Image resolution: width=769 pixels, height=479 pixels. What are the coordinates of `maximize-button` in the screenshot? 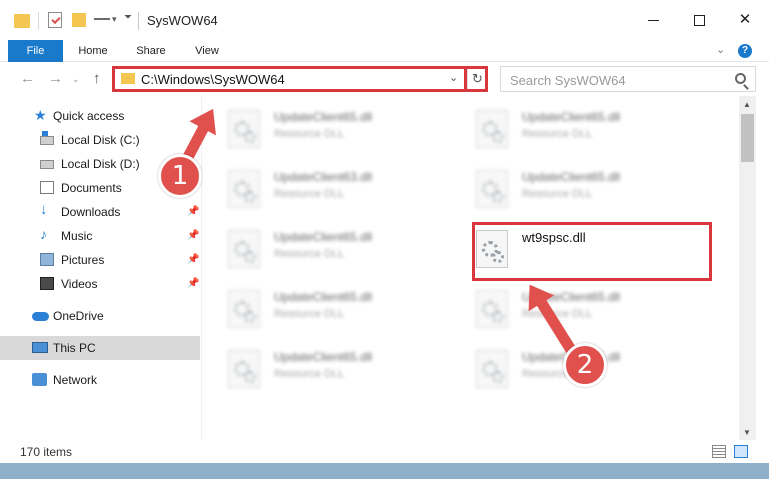 It's located at (699, 20).